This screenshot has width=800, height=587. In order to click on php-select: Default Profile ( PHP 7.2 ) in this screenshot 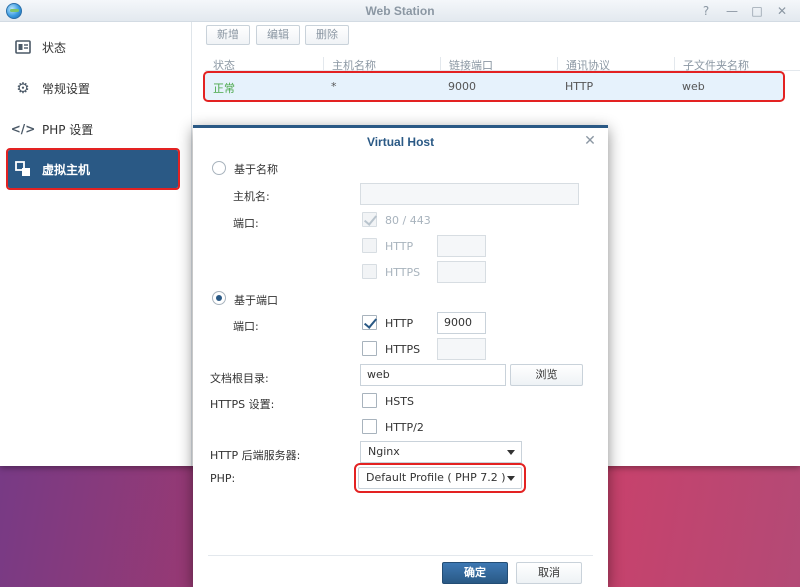, I will do `click(440, 478)`.